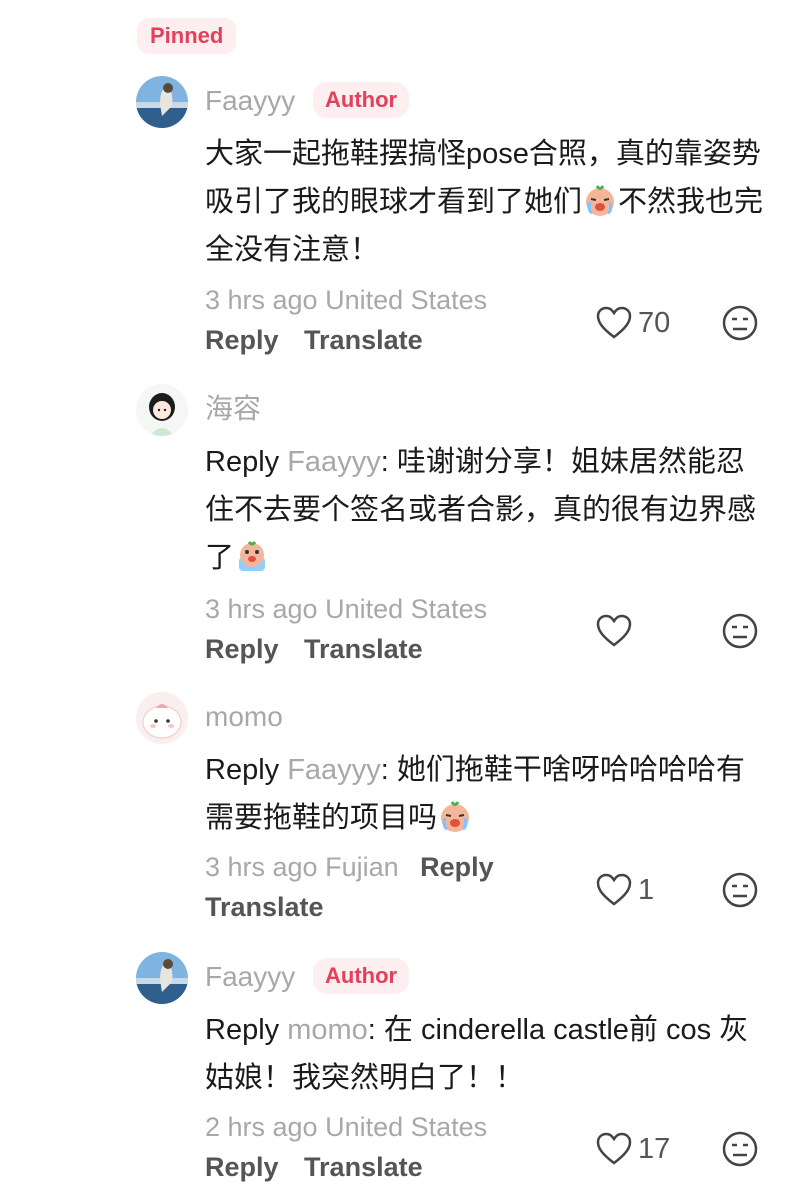 This screenshot has height=1200, width=790. Describe the element at coordinates (475, 794) in the screenshot. I see `comment-text-main: : 她们拖鞋干啥呀哈哈哈哈有需要拖鞋的项目吗` at that location.